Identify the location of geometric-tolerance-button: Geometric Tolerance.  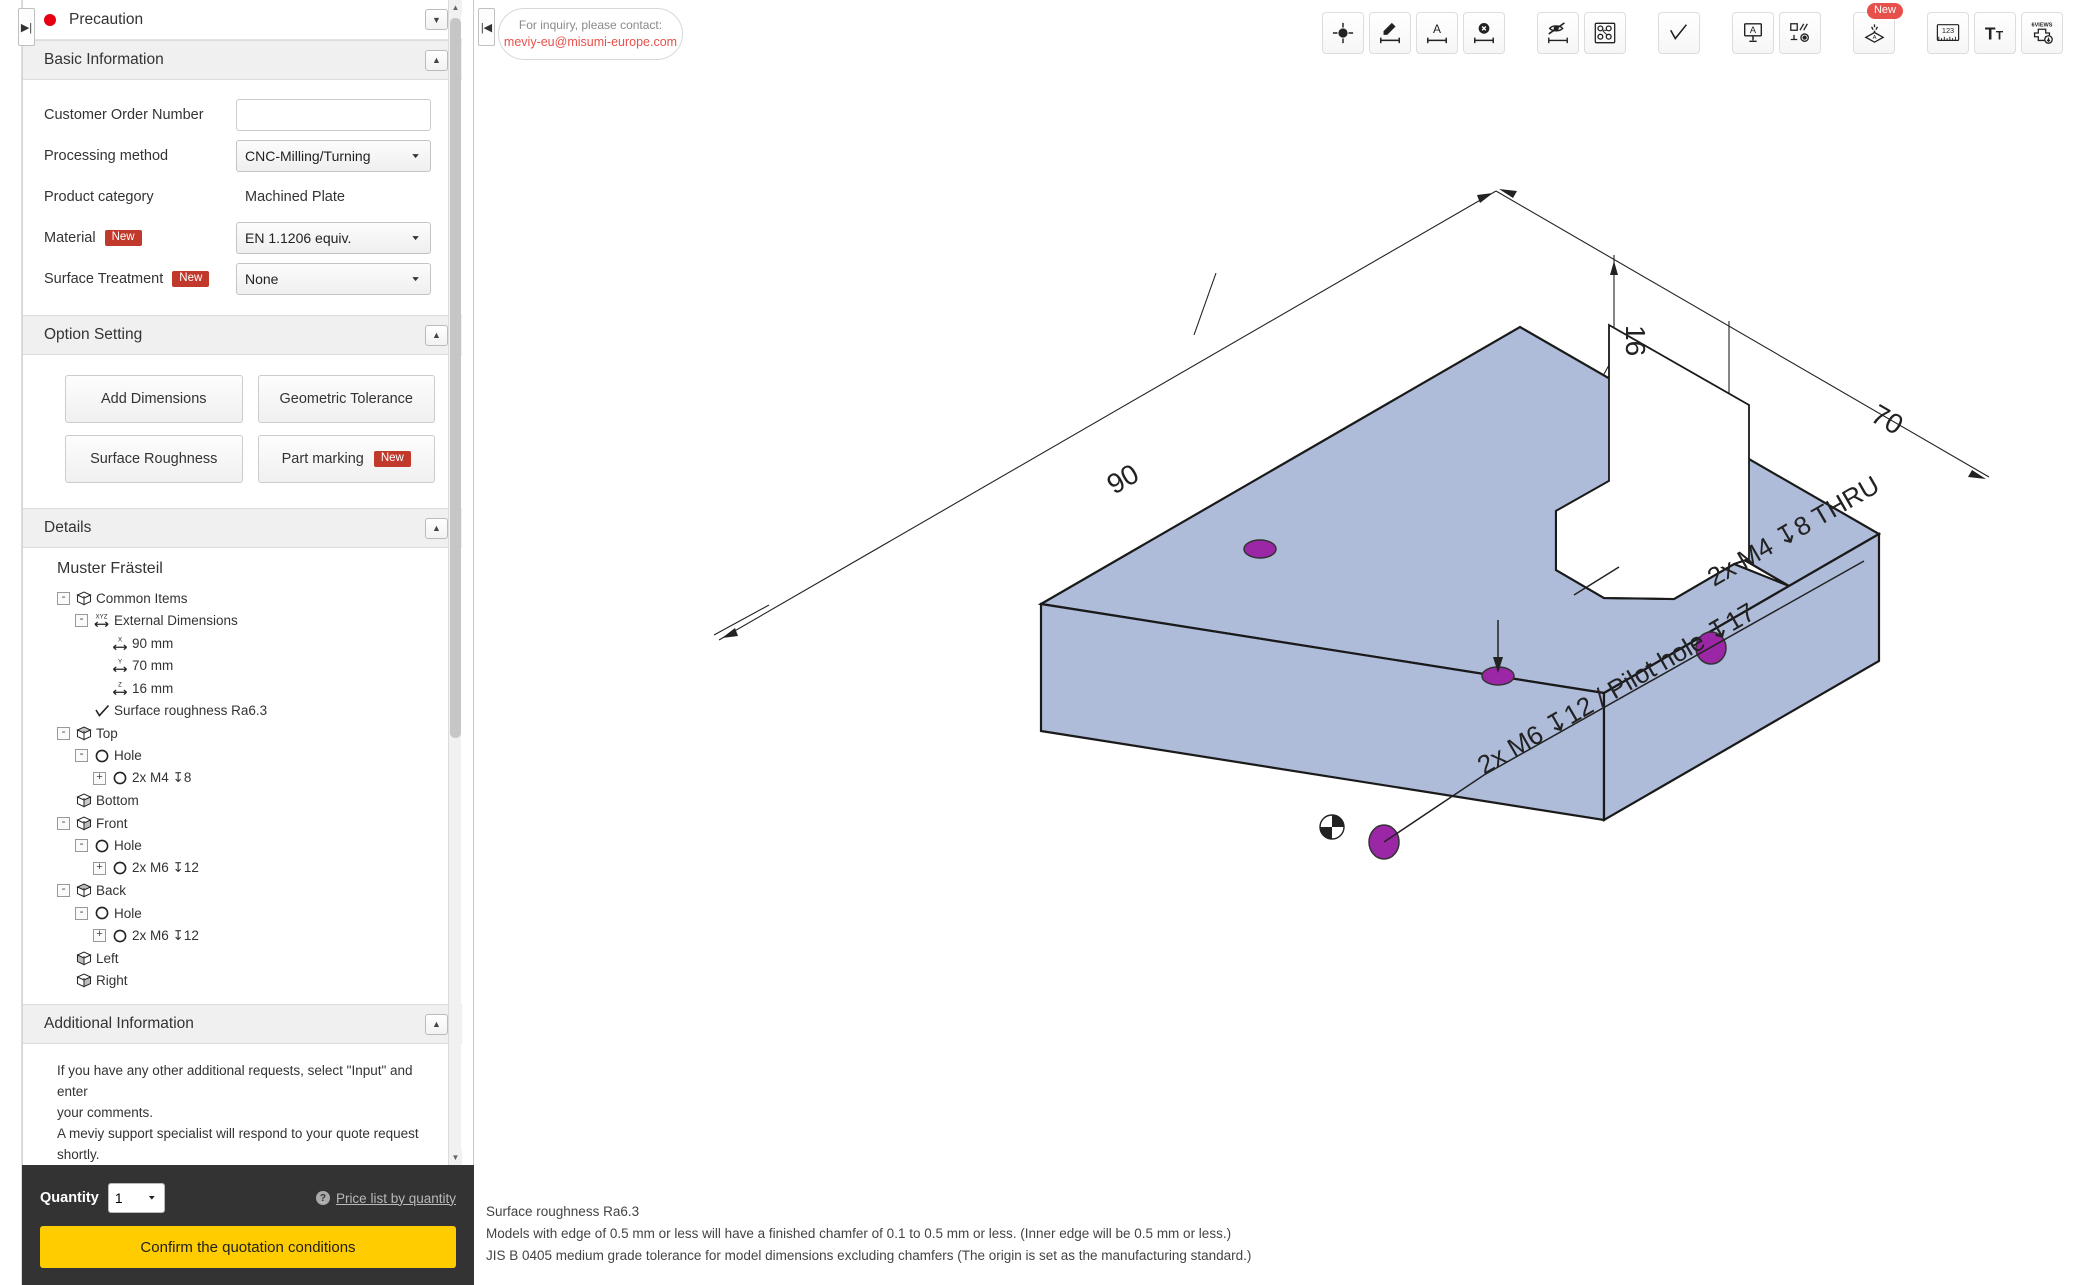
(346, 399).